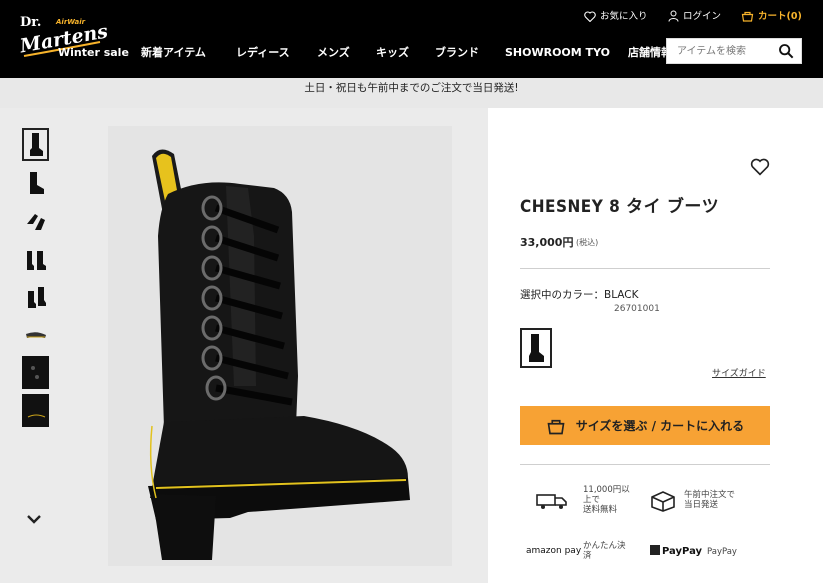  Describe the element at coordinates (70, 22) in the screenshot. I see `svg-text: AirWair` at that location.